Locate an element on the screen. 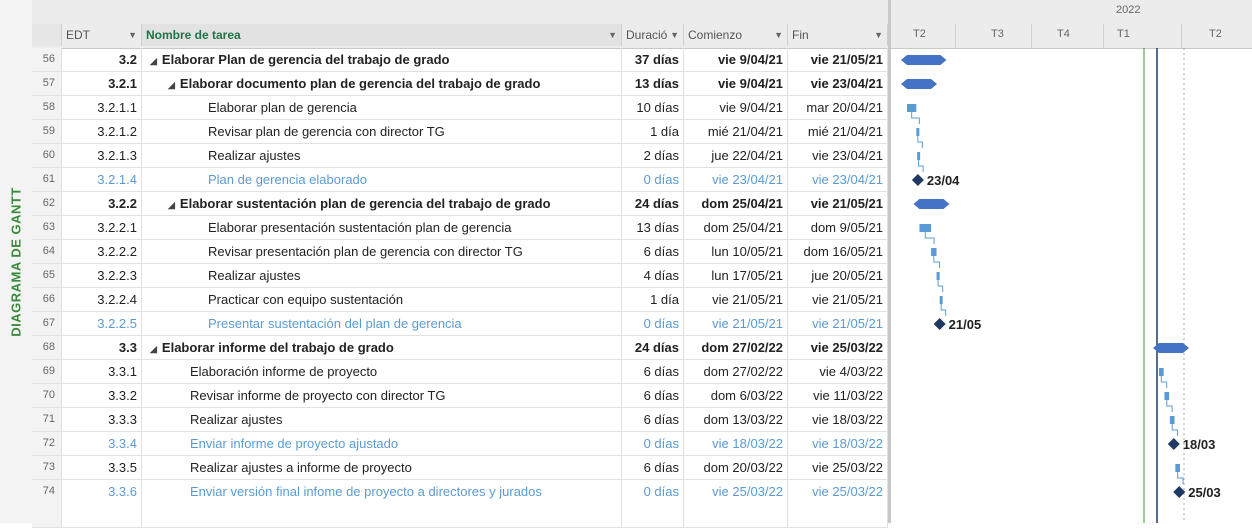  row-id: 61 is located at coordinates (47, 179).